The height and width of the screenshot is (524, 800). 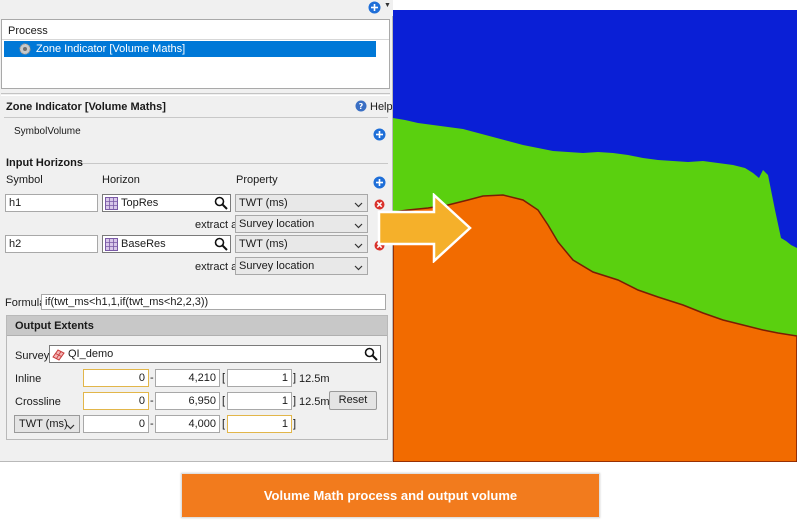 I want to click on horizon-name: TopRes, so click(x=140, y=203).